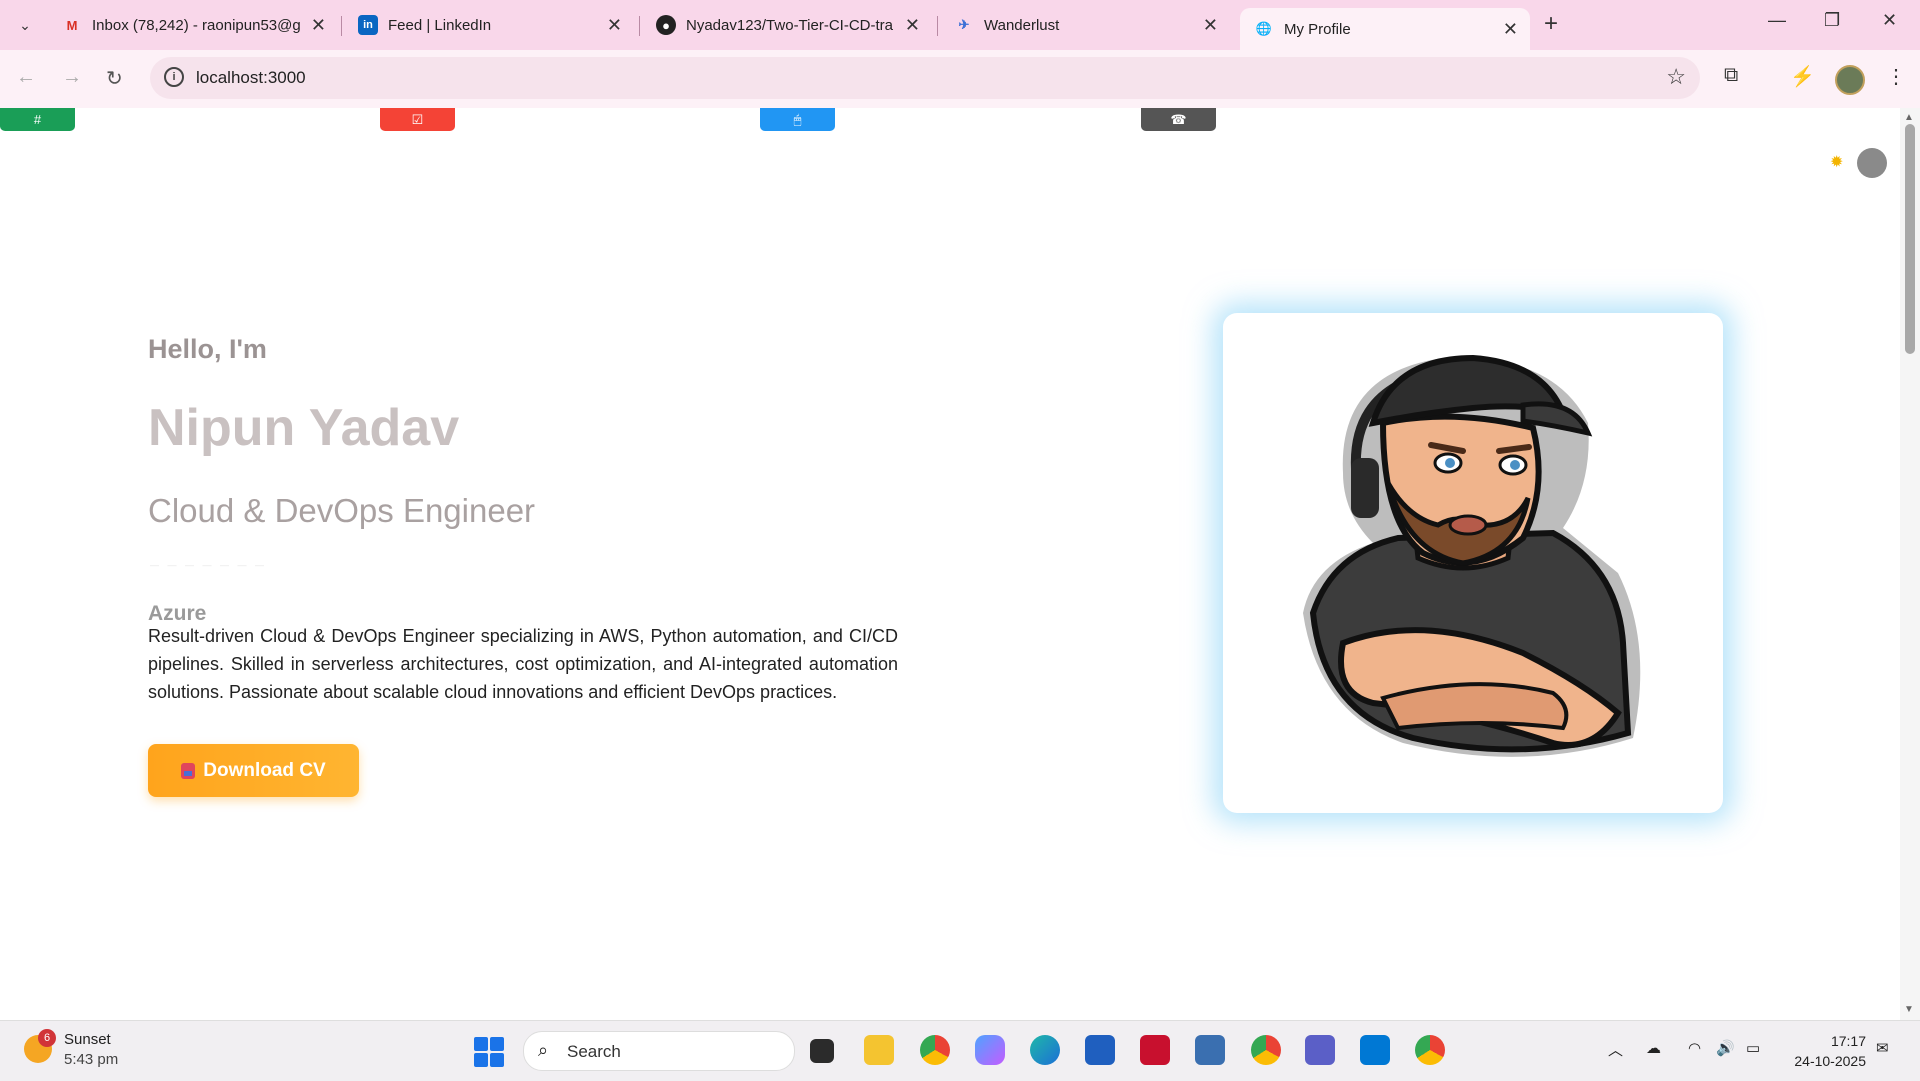 This screenshot has width=1920, height=1081. Describe the element at coordinates (659, 1051) in the screenshot. I see `taskbar-search: ⌕ Search` at that location.